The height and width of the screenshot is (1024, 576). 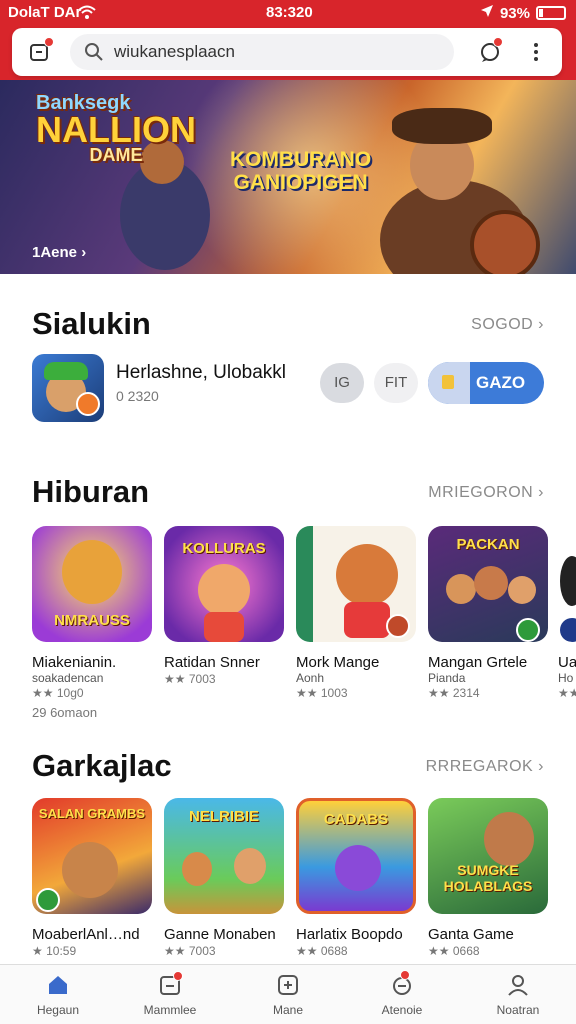 I want to click on app-rating: ★★ 2314, so click(x=454, y=693).